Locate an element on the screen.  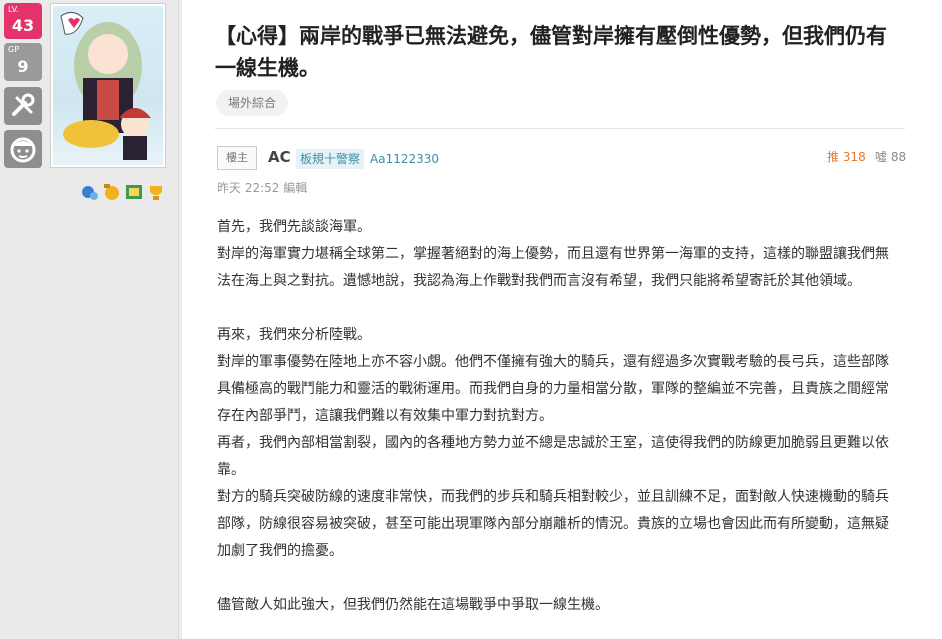
trophy-icon is located at coordinates (156, 192).